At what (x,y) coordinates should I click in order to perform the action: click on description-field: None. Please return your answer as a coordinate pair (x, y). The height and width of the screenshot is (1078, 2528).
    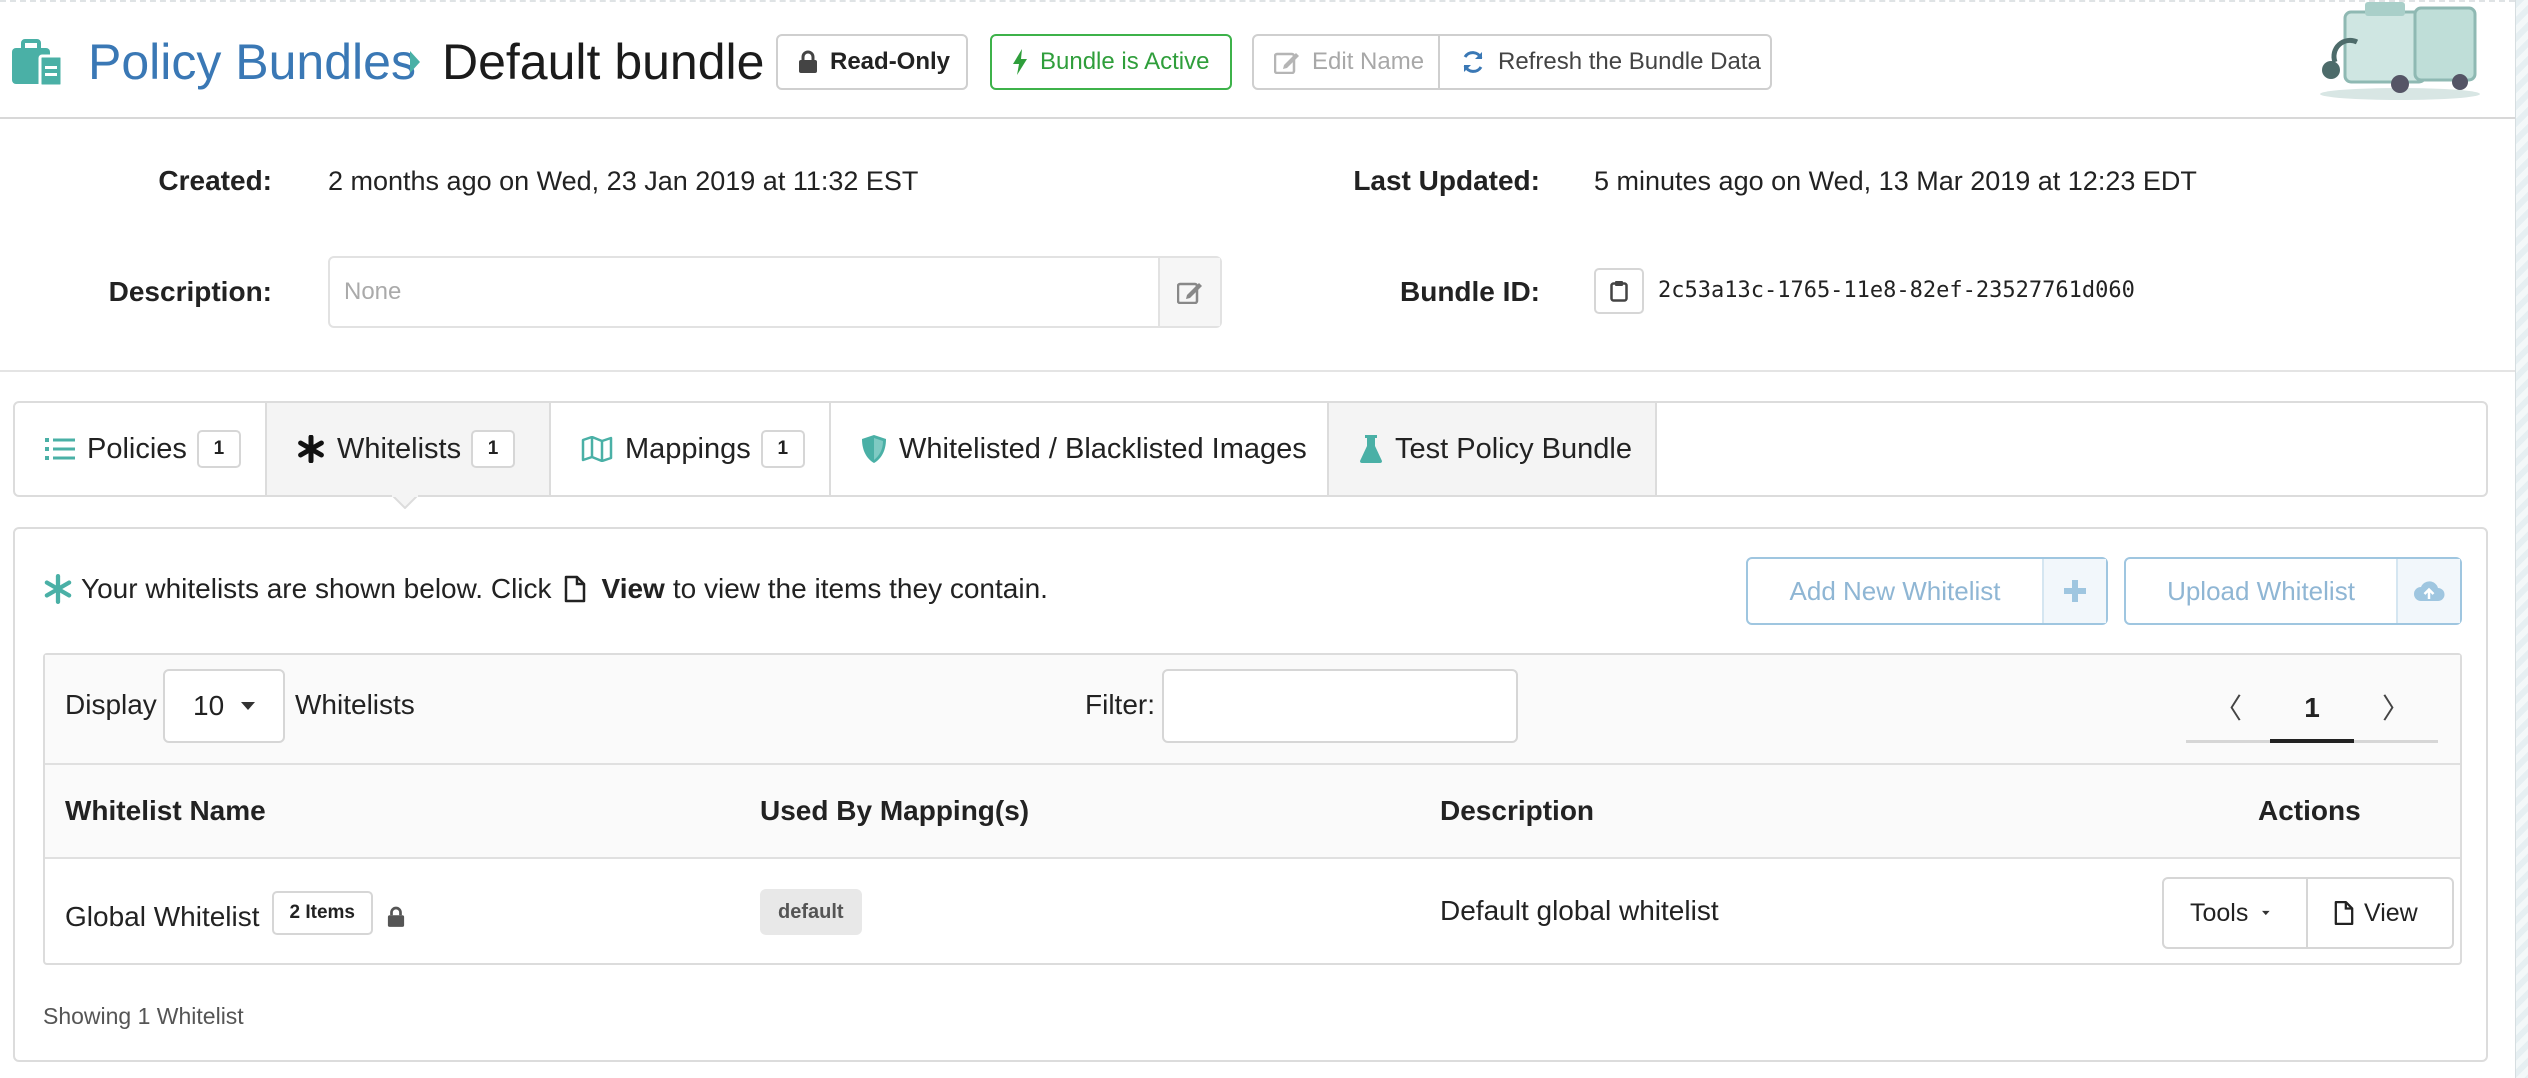
    Looking at the image, I should click on (775, 292).